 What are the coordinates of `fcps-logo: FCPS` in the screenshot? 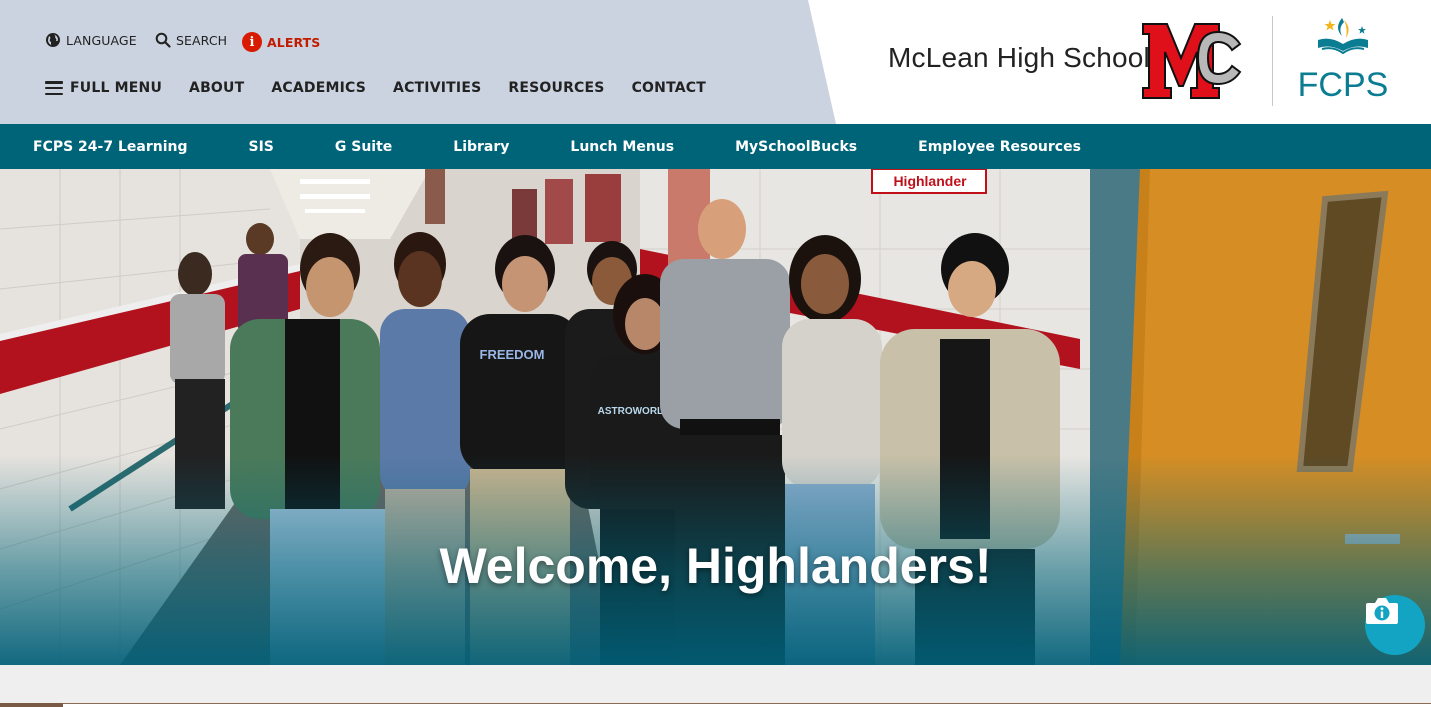 It's located at (1343, 58).